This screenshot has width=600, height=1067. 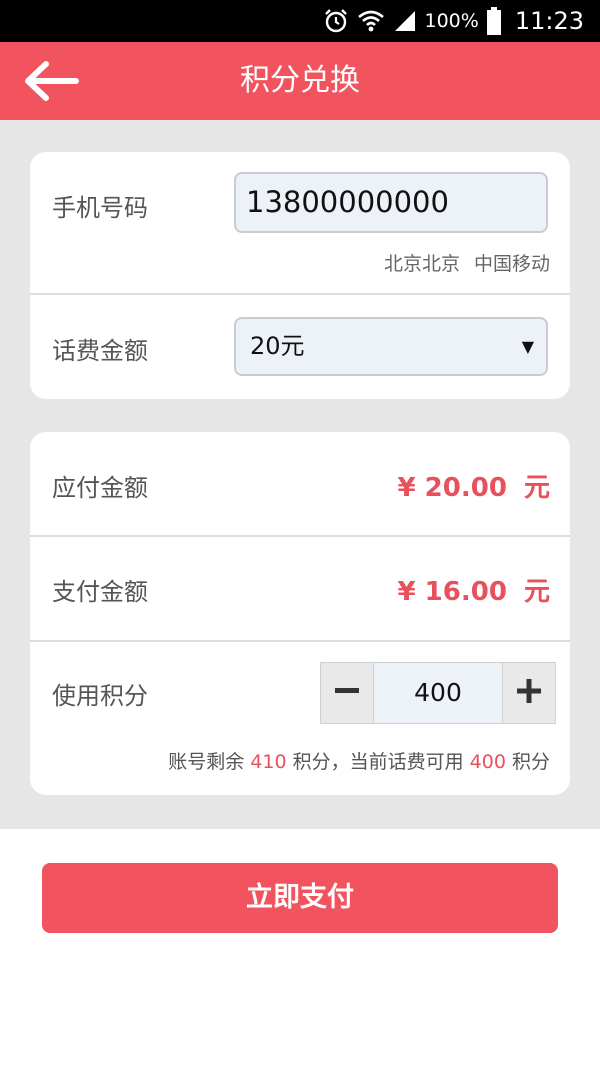 I want to click on pay-amount: ¥ 16.00 元, so click(x=474, y=589).